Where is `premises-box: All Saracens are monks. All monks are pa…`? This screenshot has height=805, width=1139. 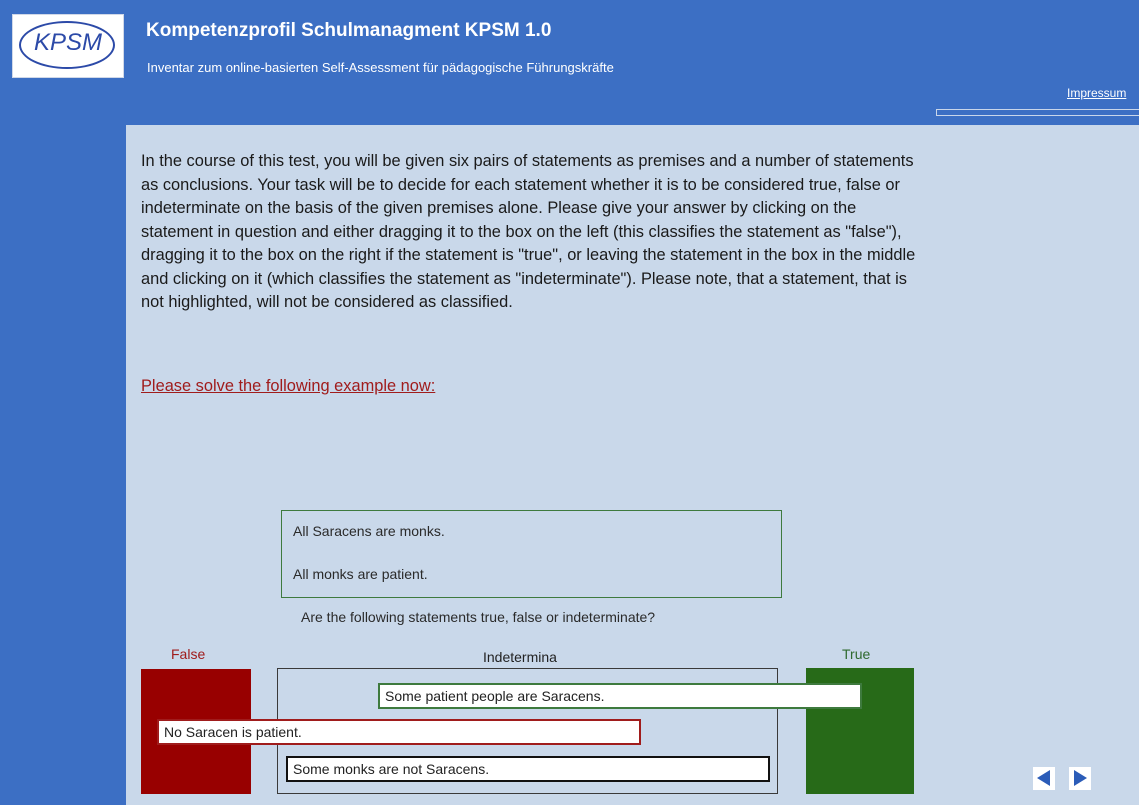 premises-box: All Saracens are monks. All monks are pa… is located at coordinates (531, 554).